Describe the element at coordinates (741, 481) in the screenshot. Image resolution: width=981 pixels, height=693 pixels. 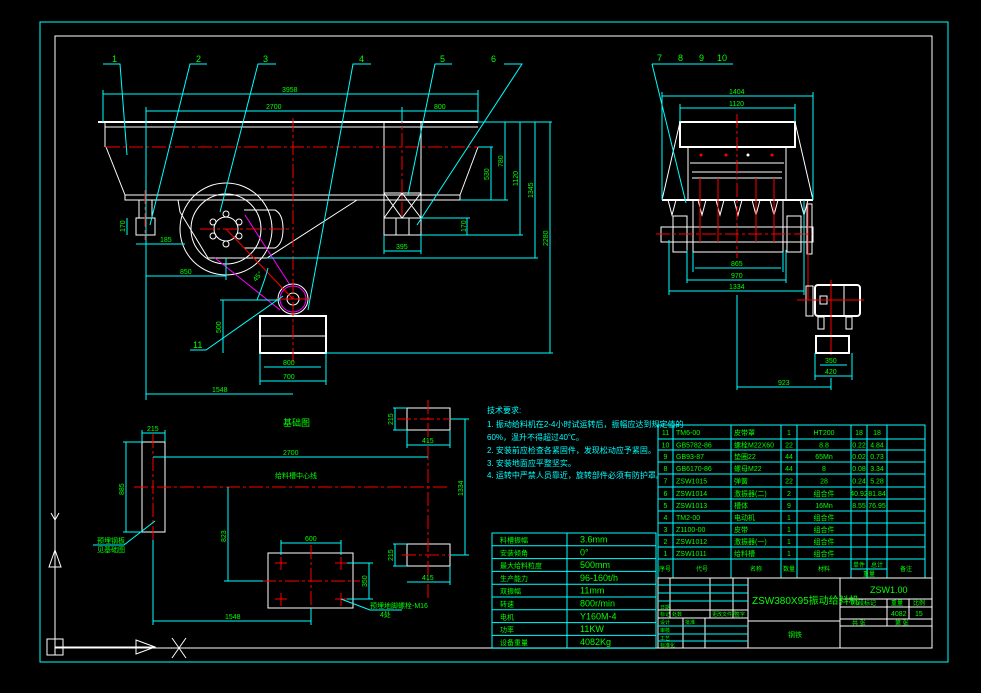
I see `parts-cell: 弹簧` at that location.